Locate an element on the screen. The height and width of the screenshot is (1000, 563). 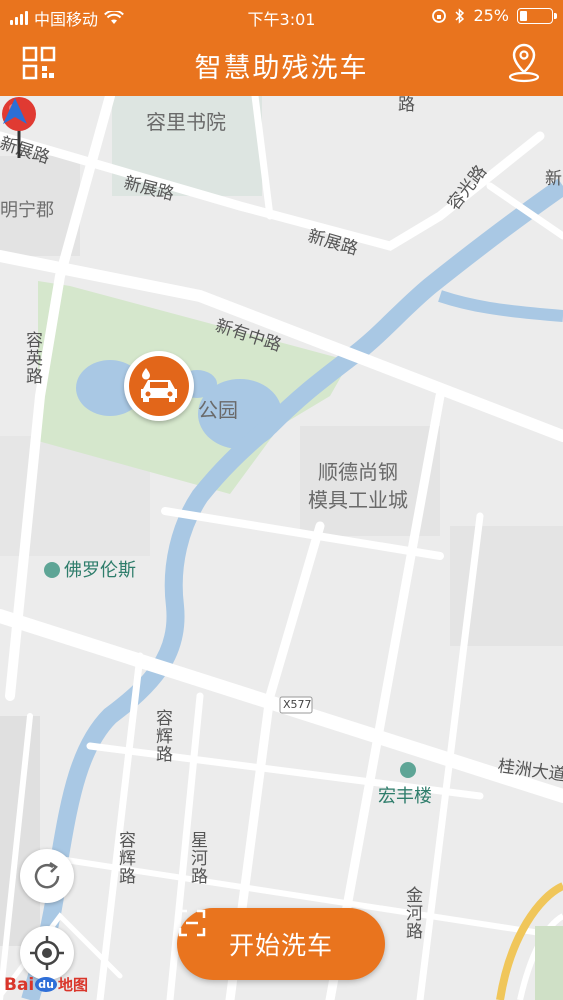
baidu-logo-part3: 地图 is located at coordinates (72, 985).